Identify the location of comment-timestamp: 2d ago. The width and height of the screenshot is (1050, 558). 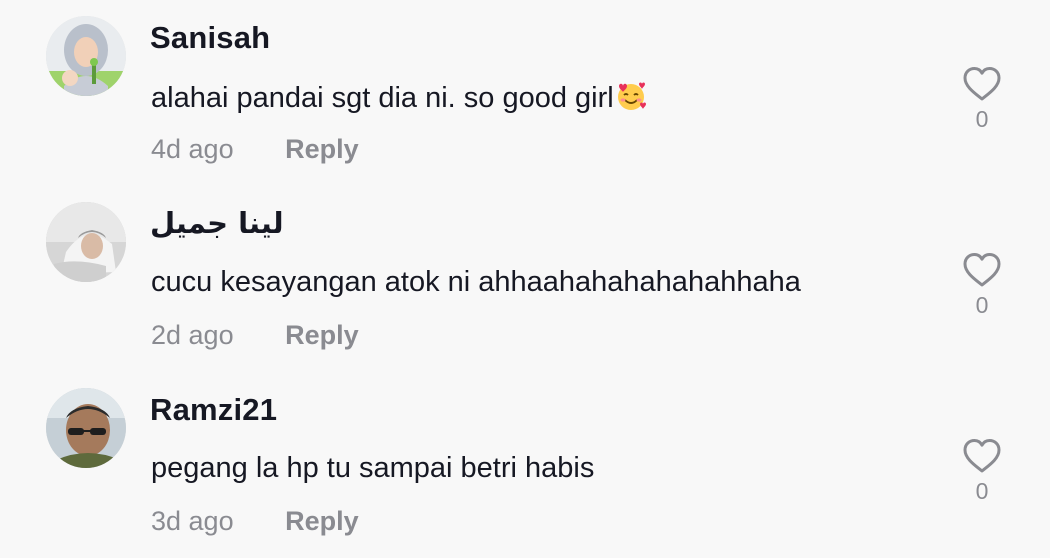
(192, 335).